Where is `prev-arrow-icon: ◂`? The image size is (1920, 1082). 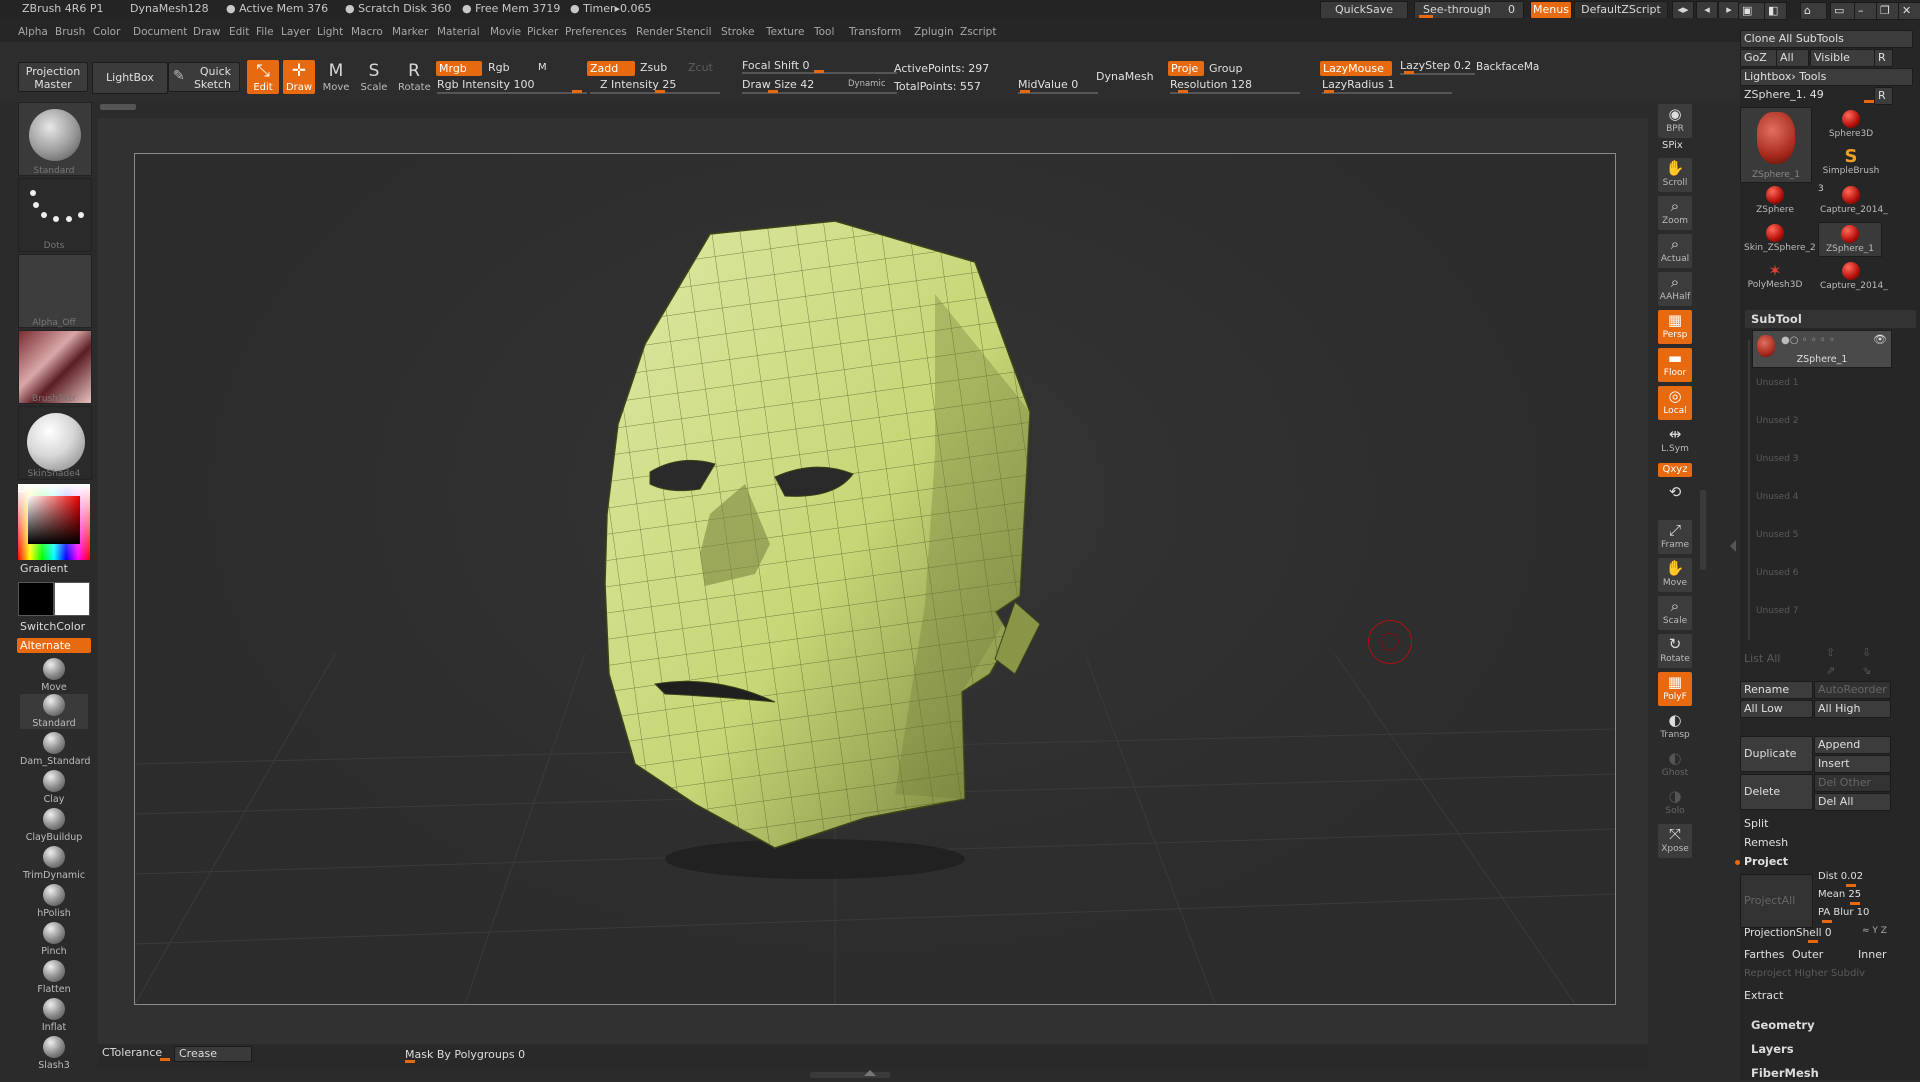
prev-arrow-icon: ◂ is located at coordinates (1707, 10).